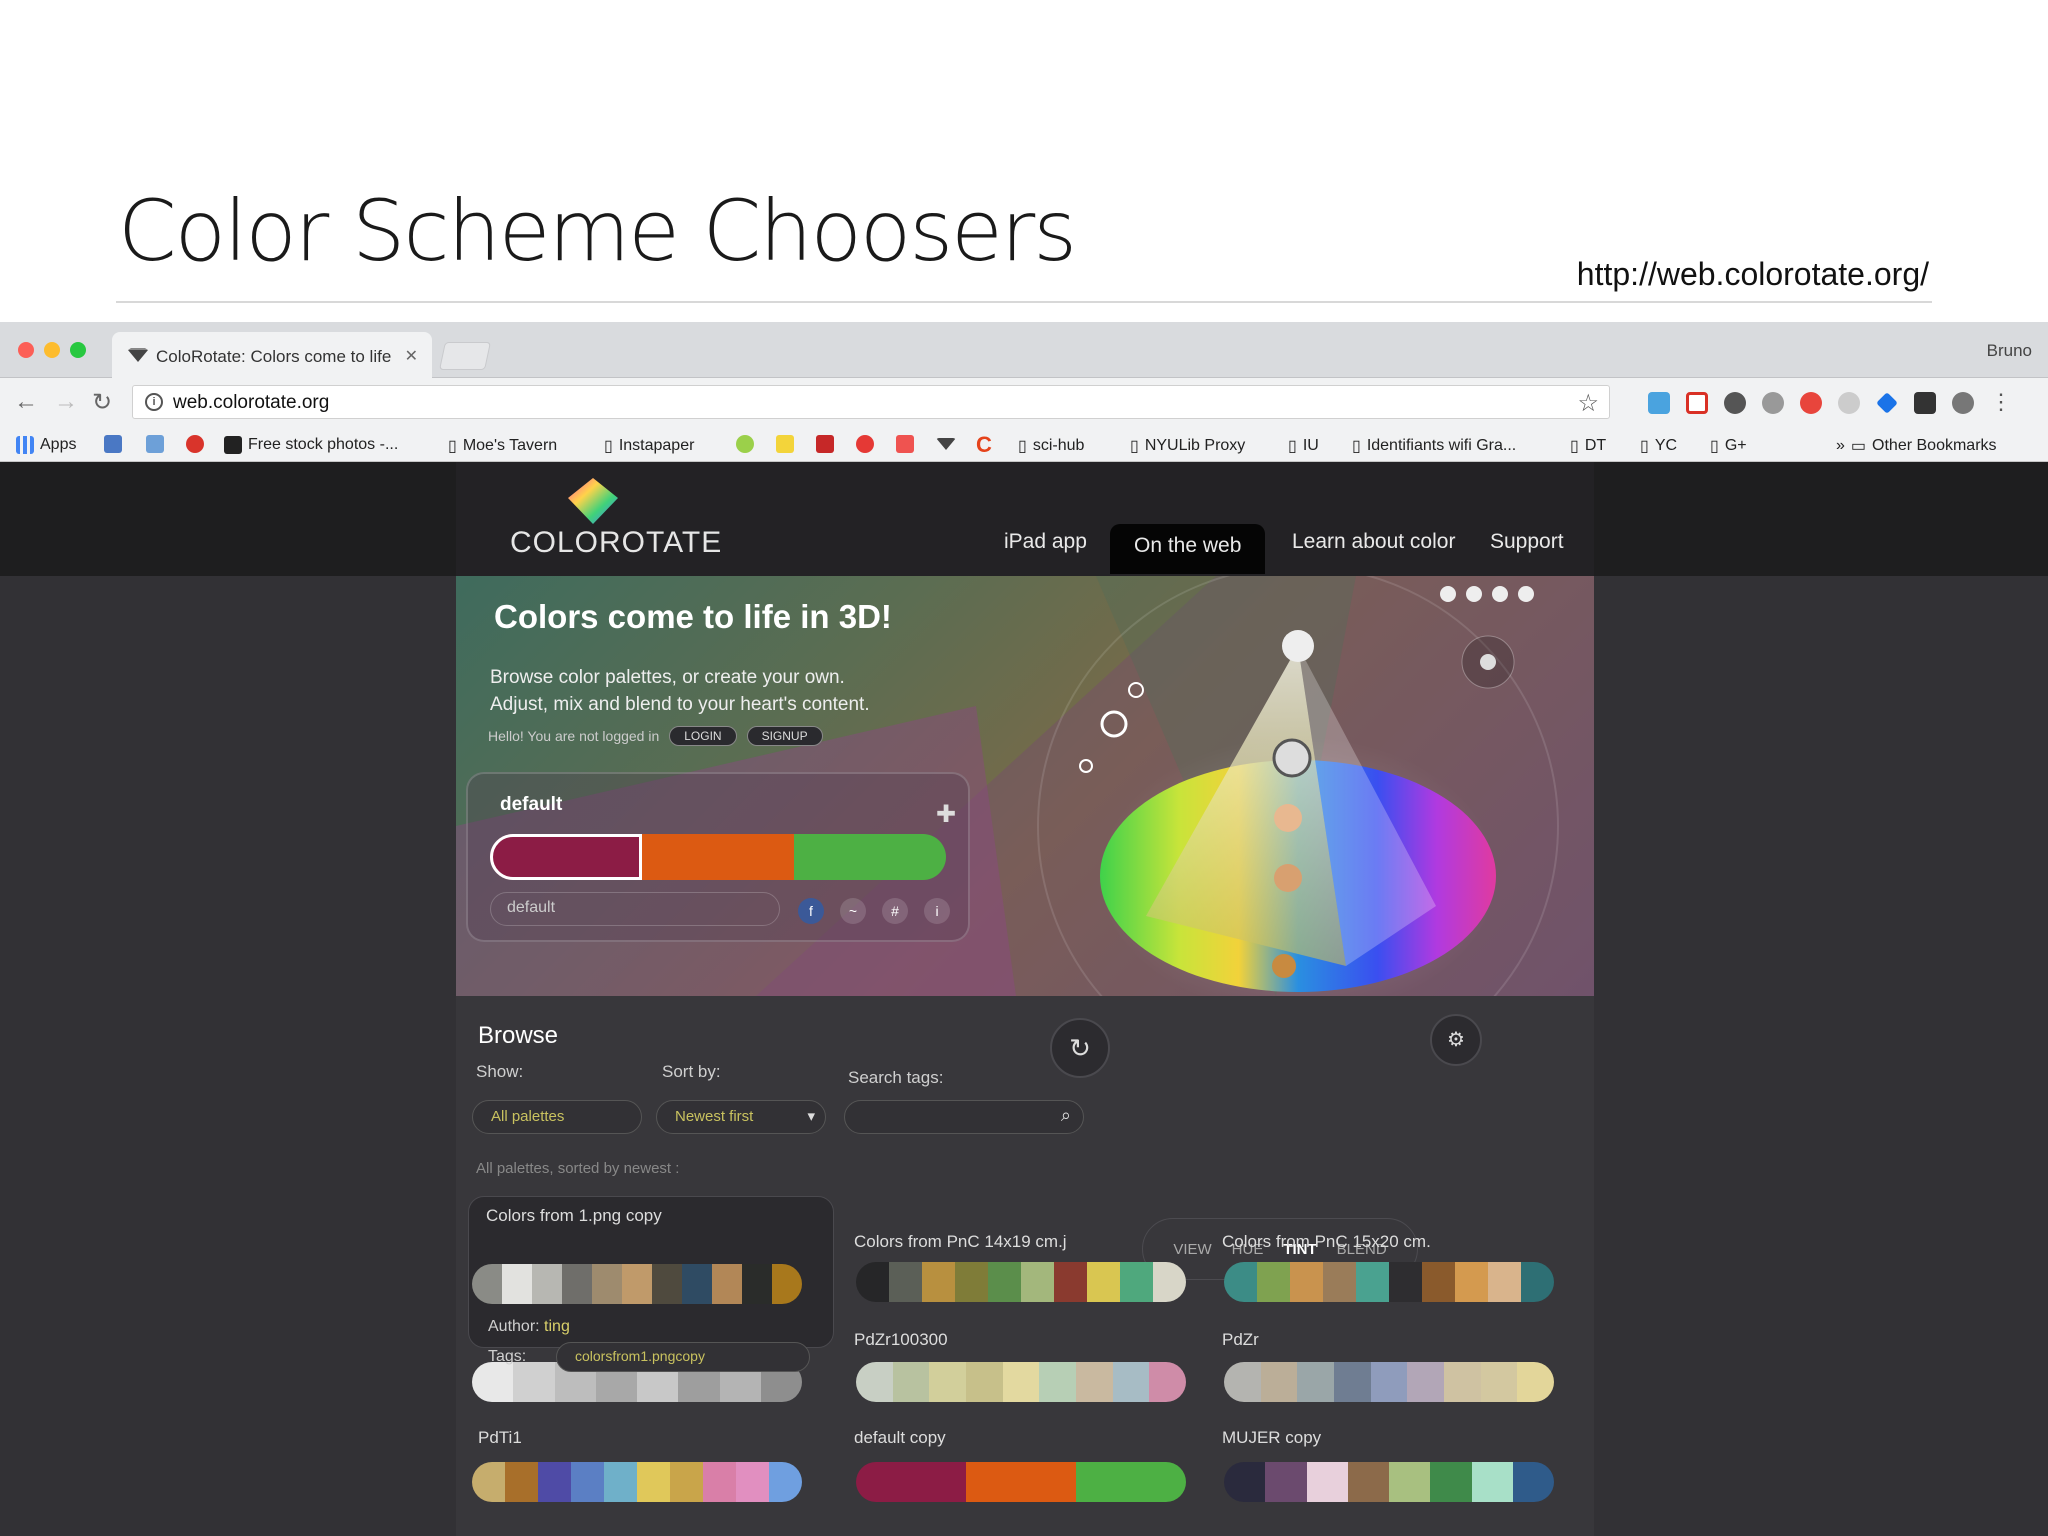  I want to click on profile-name: Bruno, so click(2009, 351).